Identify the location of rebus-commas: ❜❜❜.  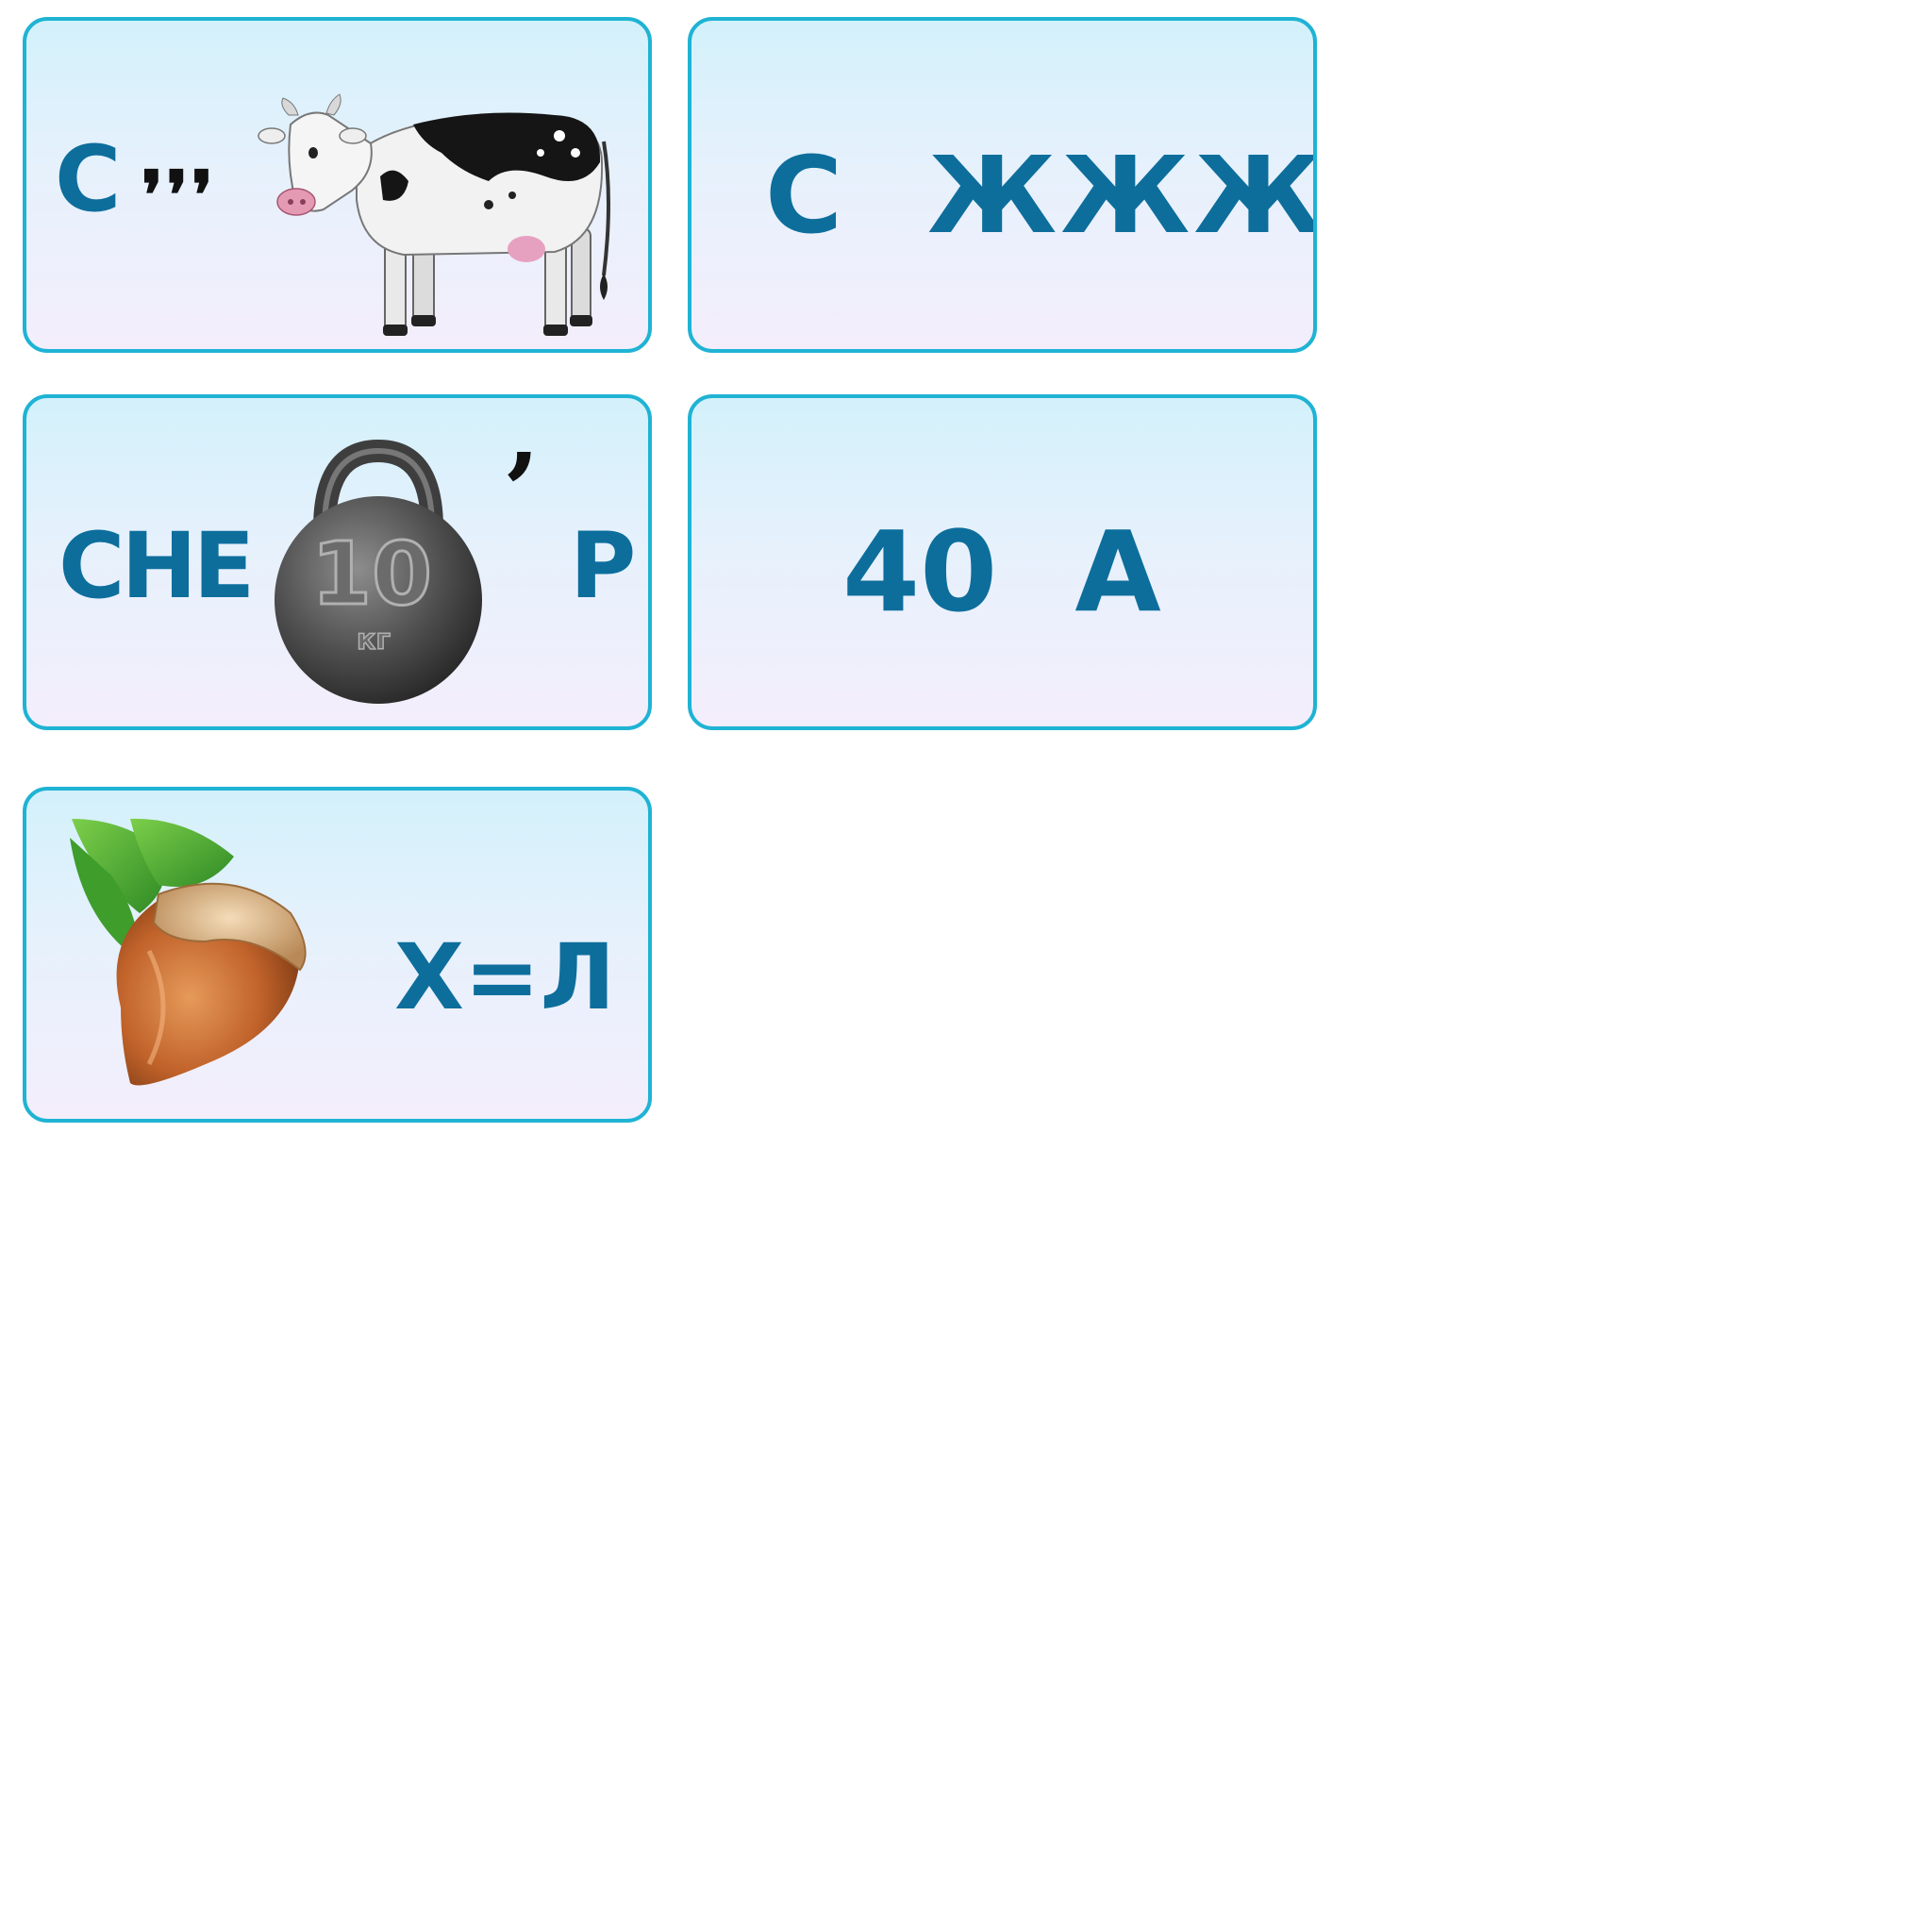
(179, 195).